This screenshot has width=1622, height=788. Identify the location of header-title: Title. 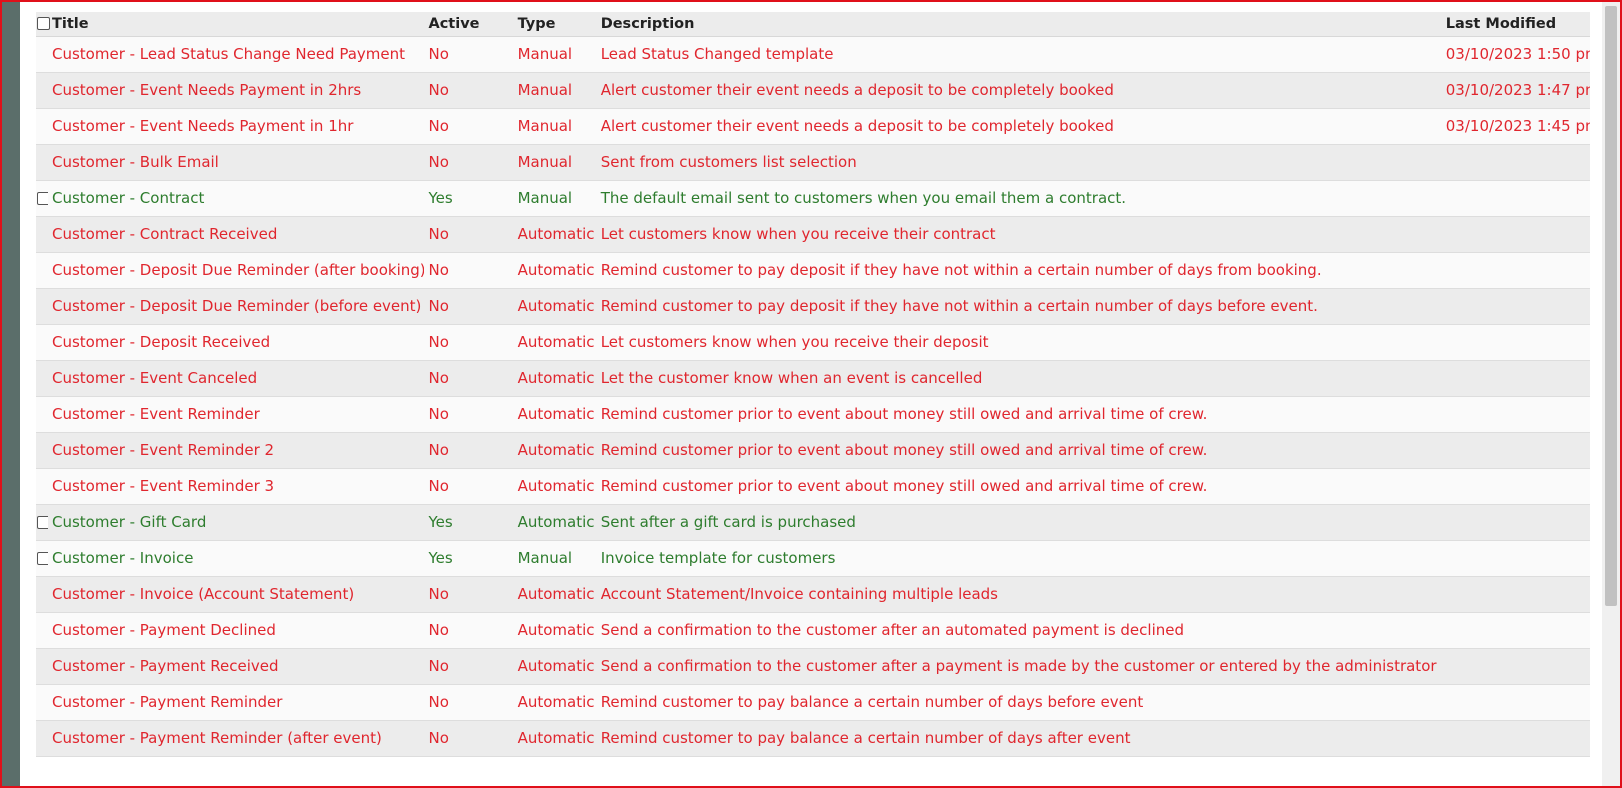
(236, 24).